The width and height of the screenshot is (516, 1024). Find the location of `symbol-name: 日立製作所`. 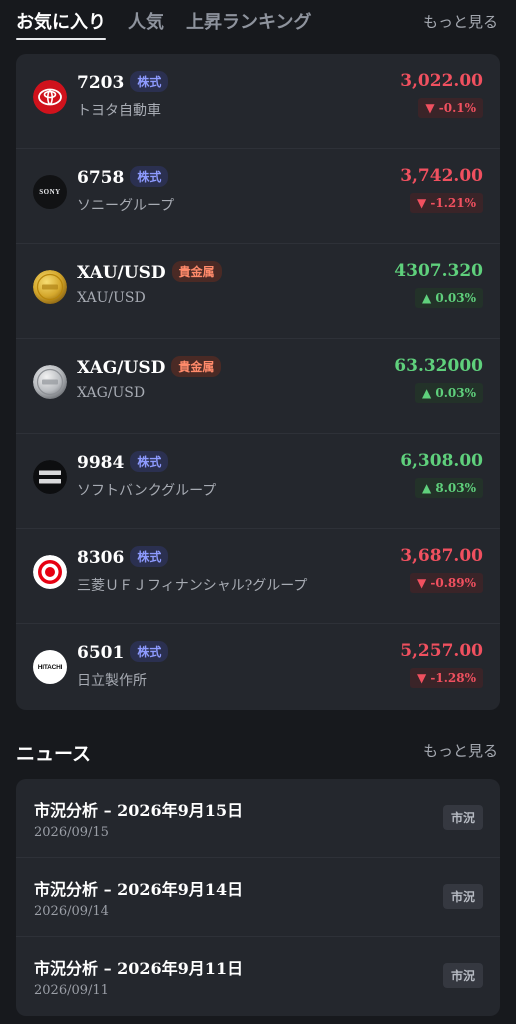

symbol-name: 日立製作所 is located at coordinates (112, 681).